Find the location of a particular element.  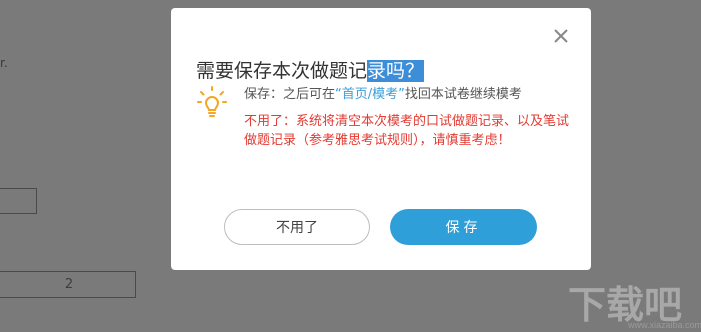

dialog-title: 需要保存本次做题记录吗？ is located at coordinates (310, 69).